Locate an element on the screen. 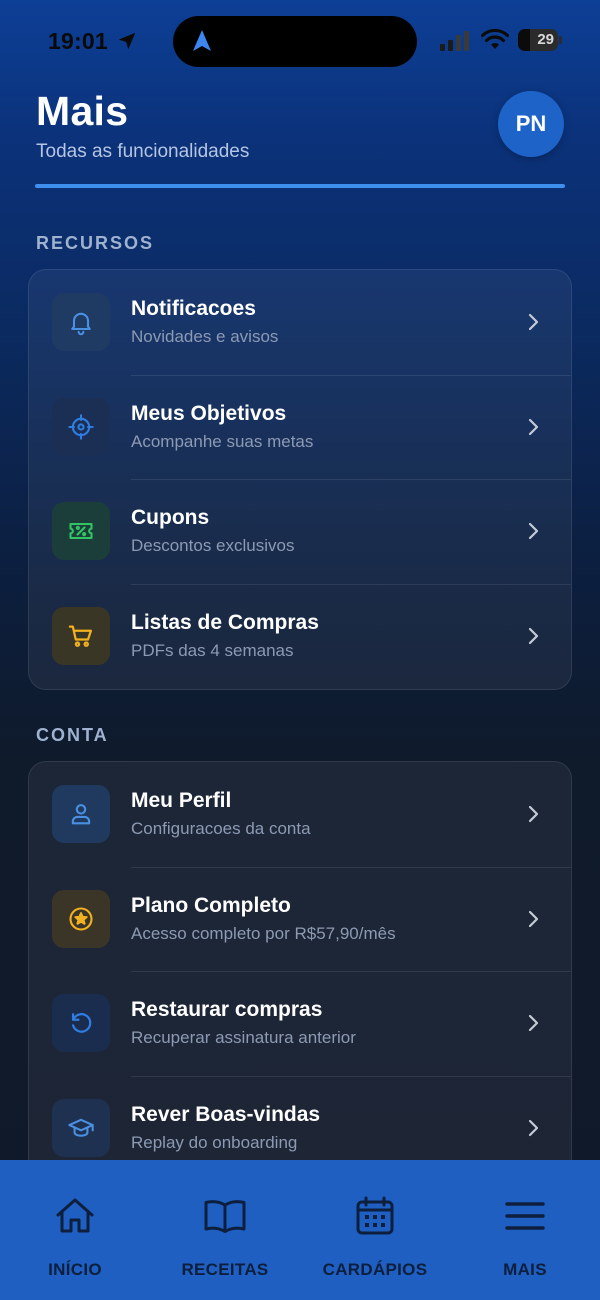  signal-icon is located at coordinates (454, 41).